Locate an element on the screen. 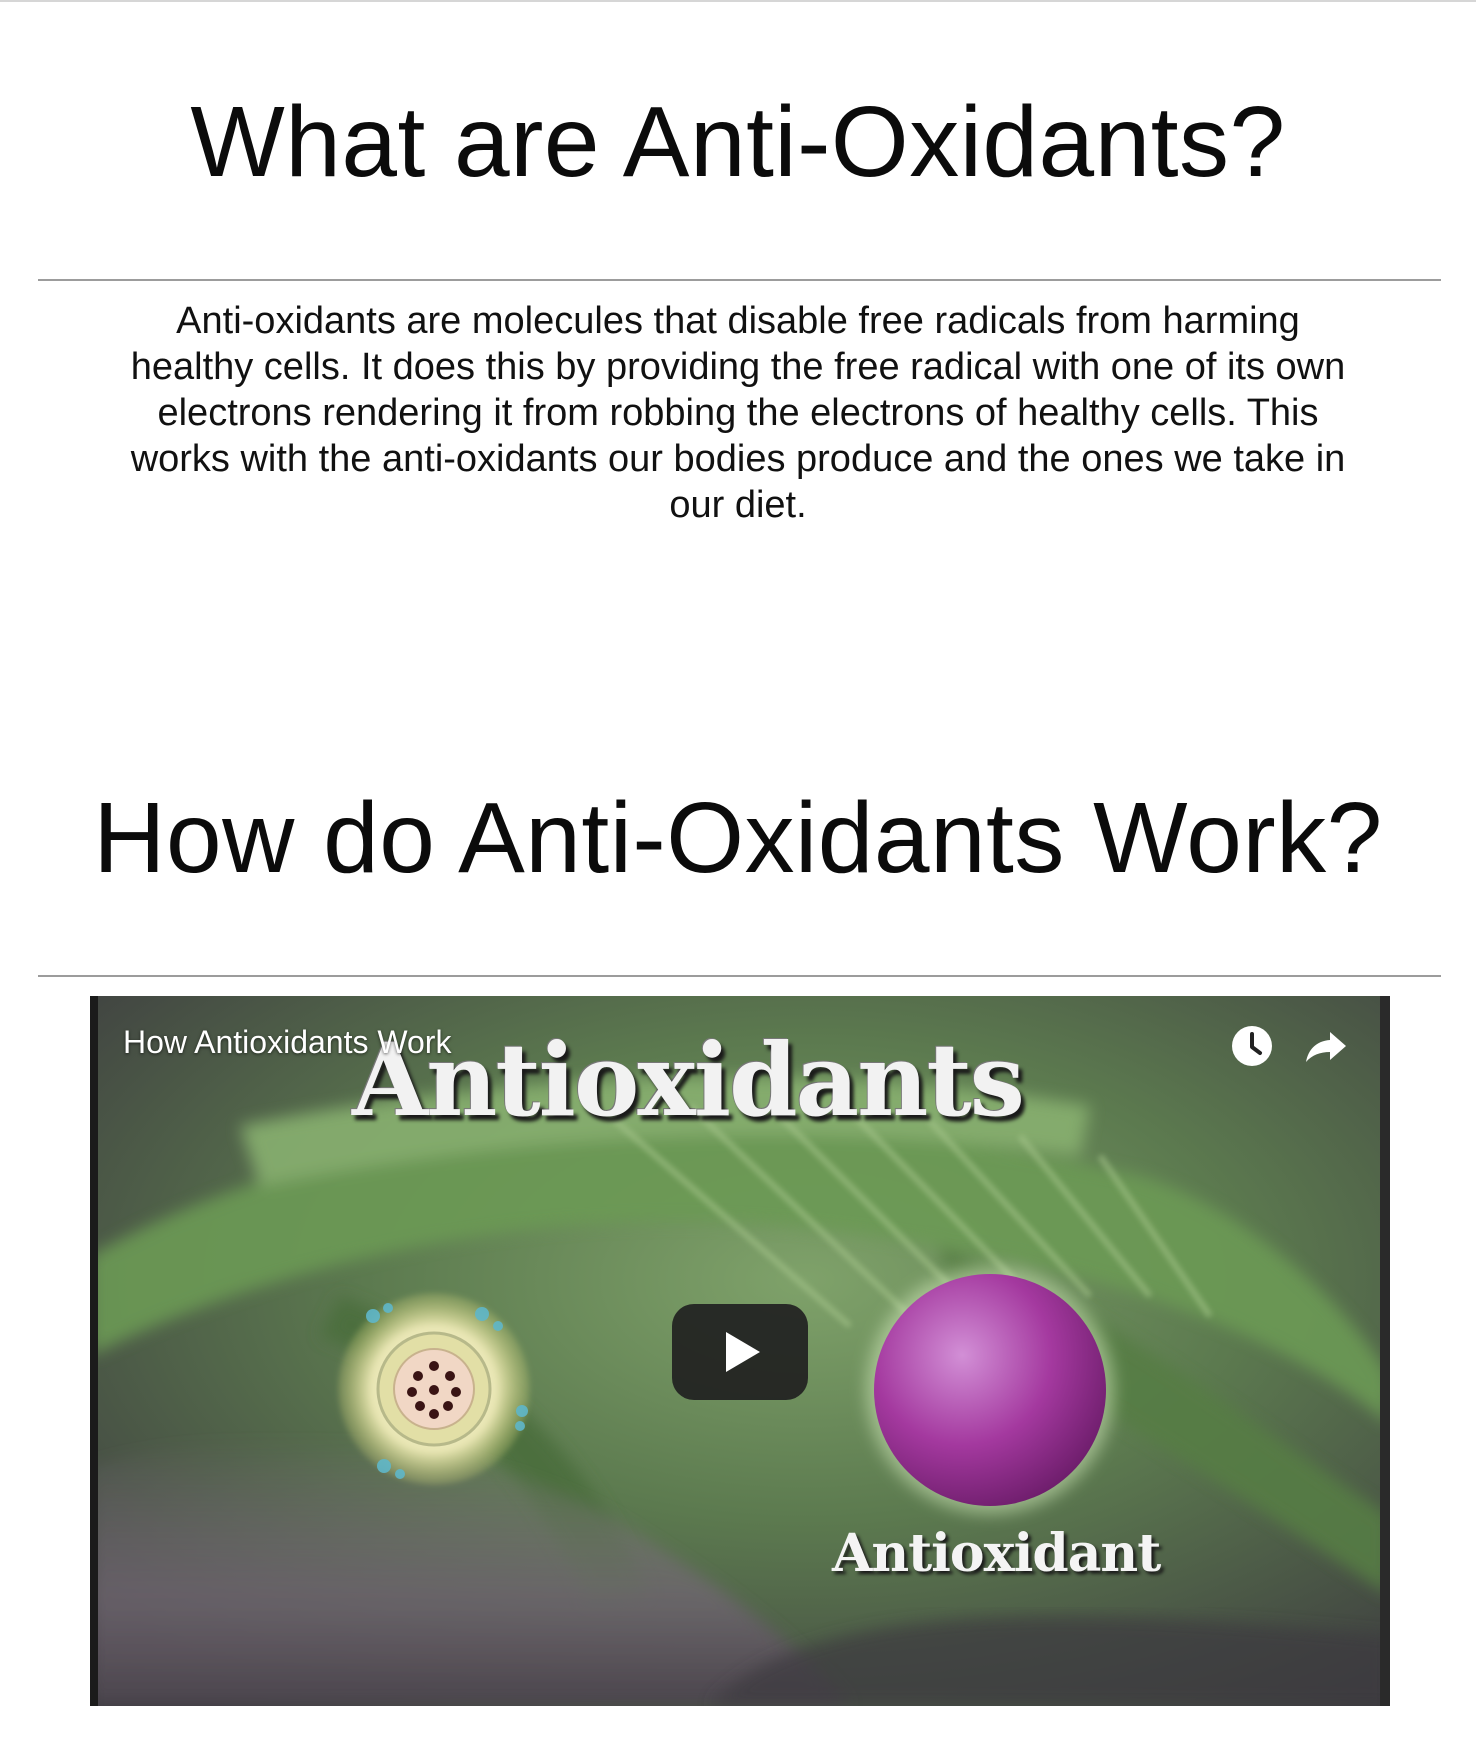 The height and width of the screenshot is (1758, 1476). play-icon is located at coordinates (740, 1352).